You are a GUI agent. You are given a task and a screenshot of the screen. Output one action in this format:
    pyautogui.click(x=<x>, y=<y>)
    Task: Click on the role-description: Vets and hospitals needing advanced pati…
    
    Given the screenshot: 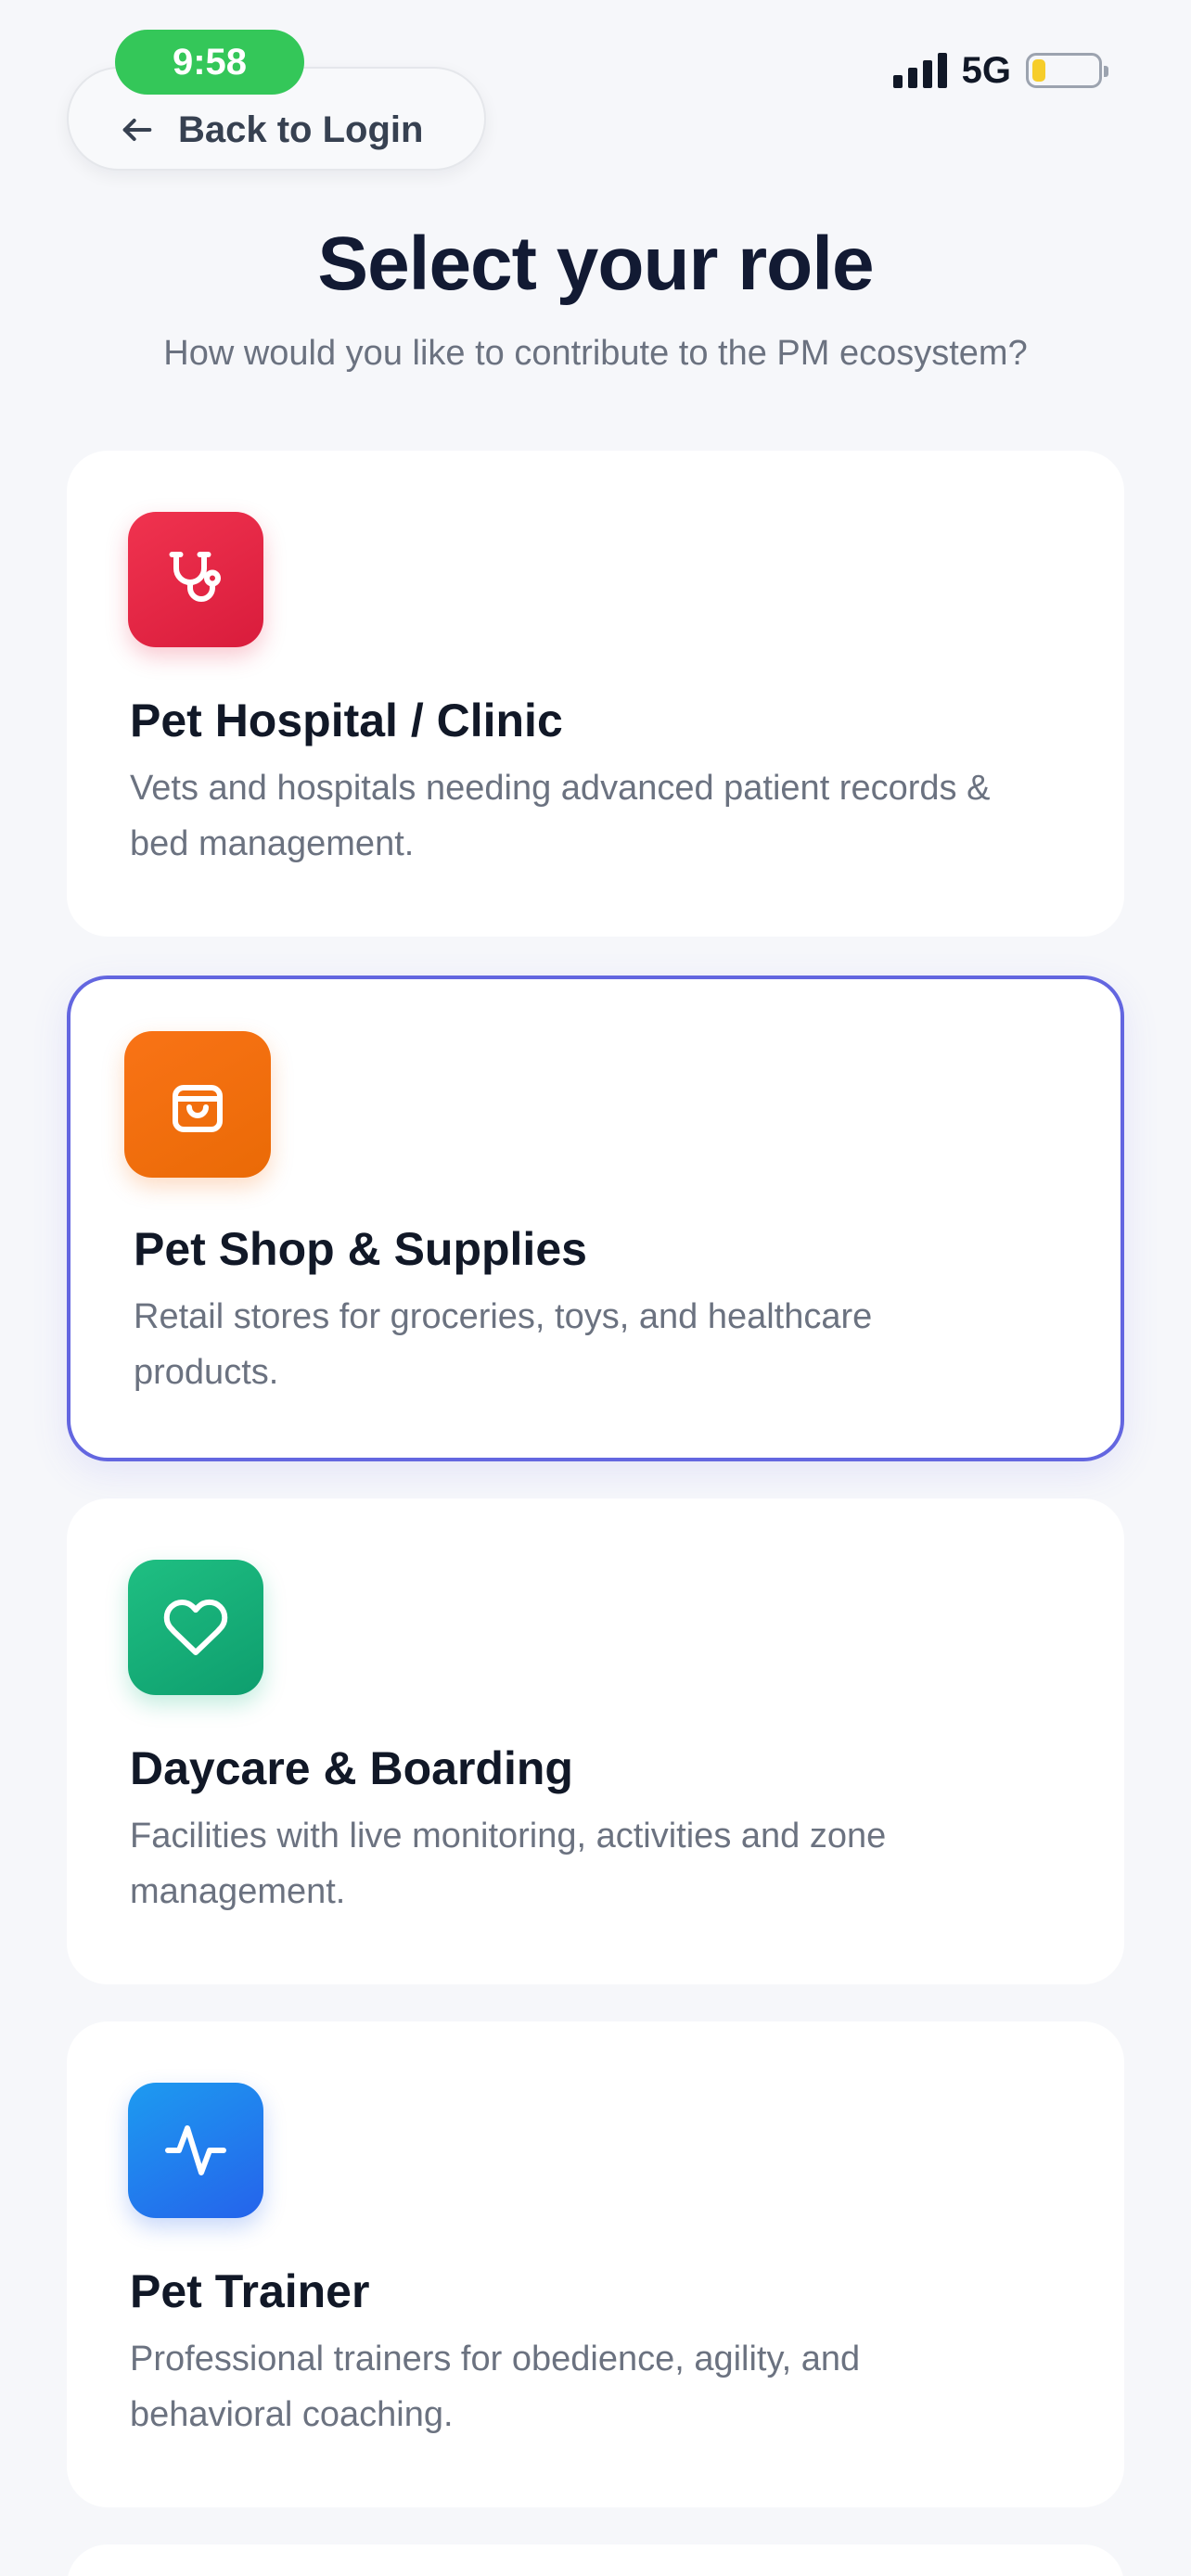 What is the action you would take?
    pyautogui.click(x=560, y=816)
    